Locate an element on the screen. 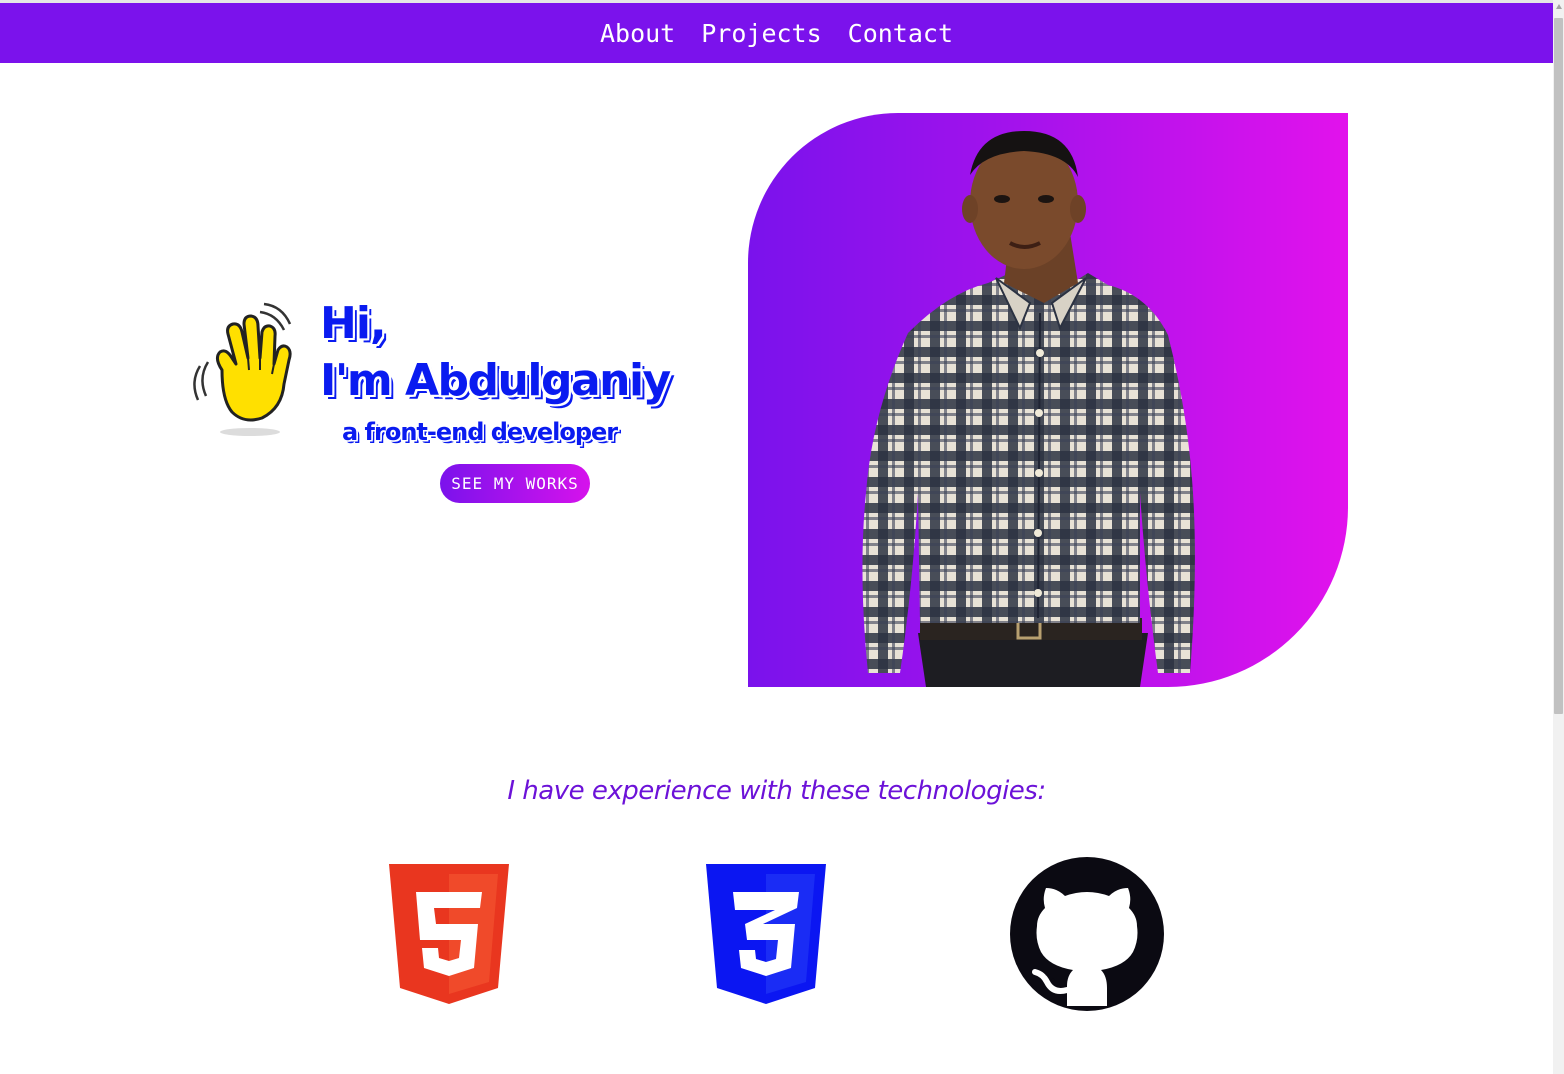 The image size is (1564, 1074). css3-logo-icon is located at coordinates (766, 934).